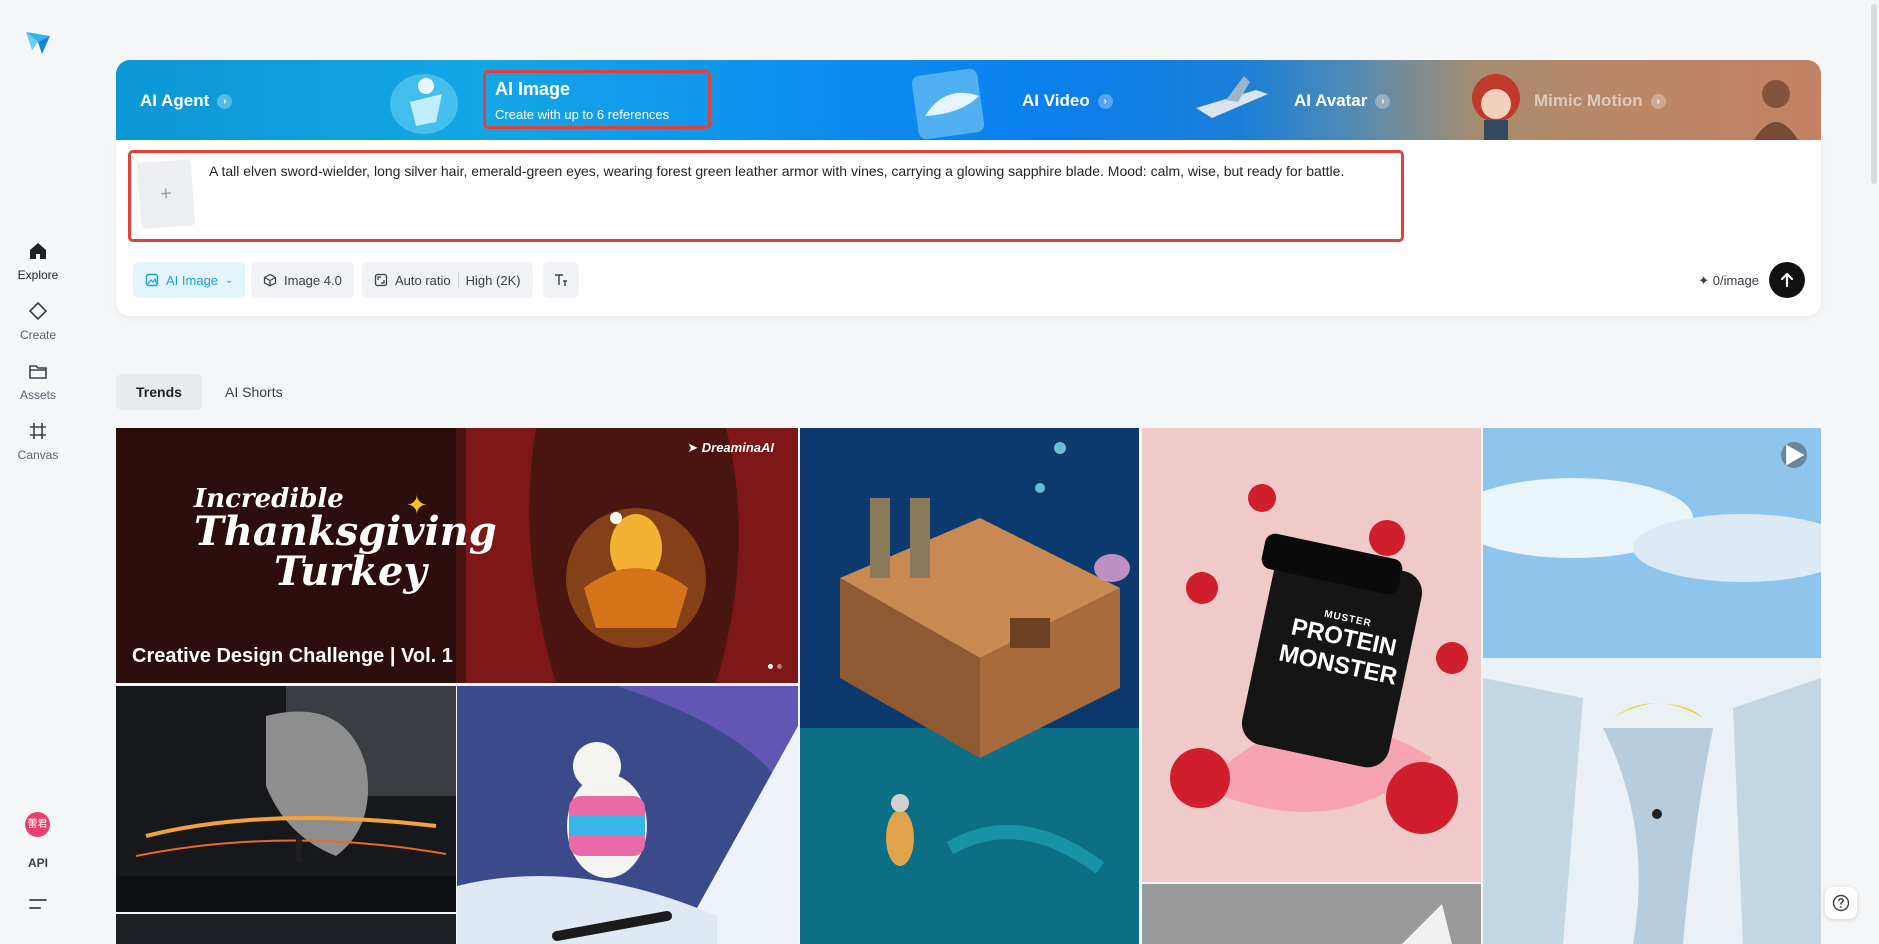 The width and height of the screenshot is (1879, 944). I want to click on home-icon, so click(38, 251).